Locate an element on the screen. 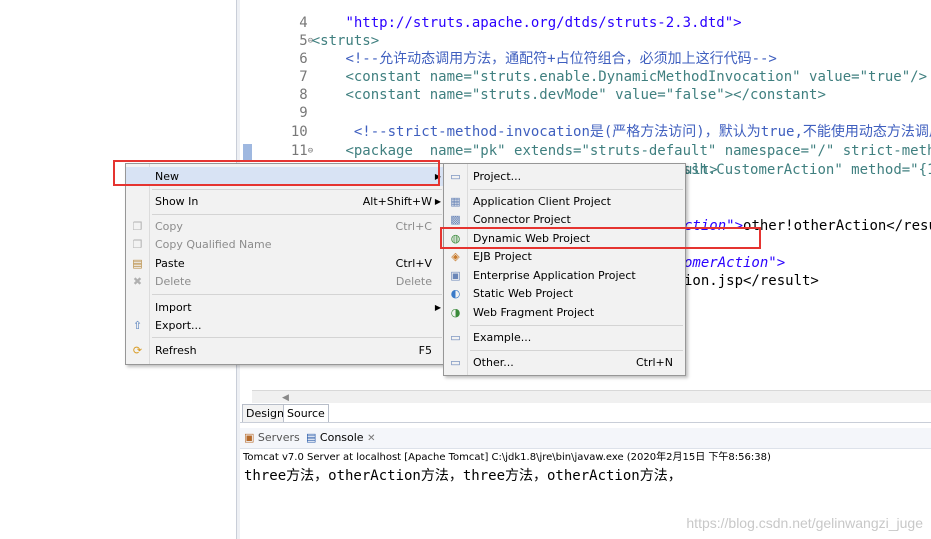 This screenshot has width=931, height=539. menu-item-refresh: ⟳ Refresh F5 is located at coordinates (285, 350).